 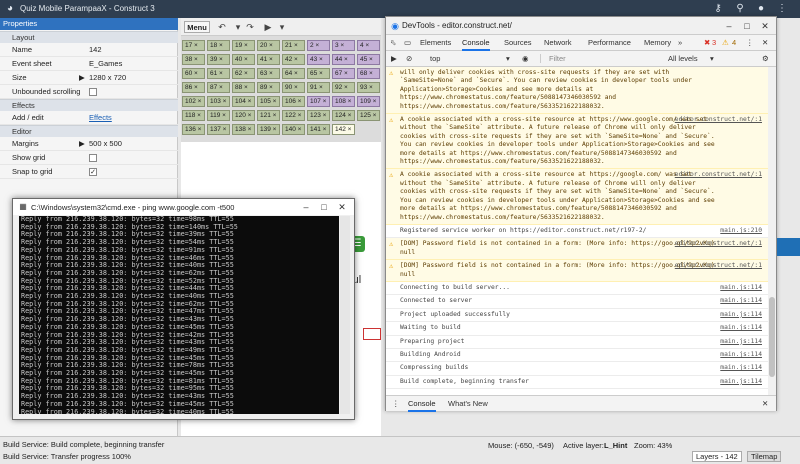 I want to click on layout-tab: 38 ×, so click(x=193, y=59).